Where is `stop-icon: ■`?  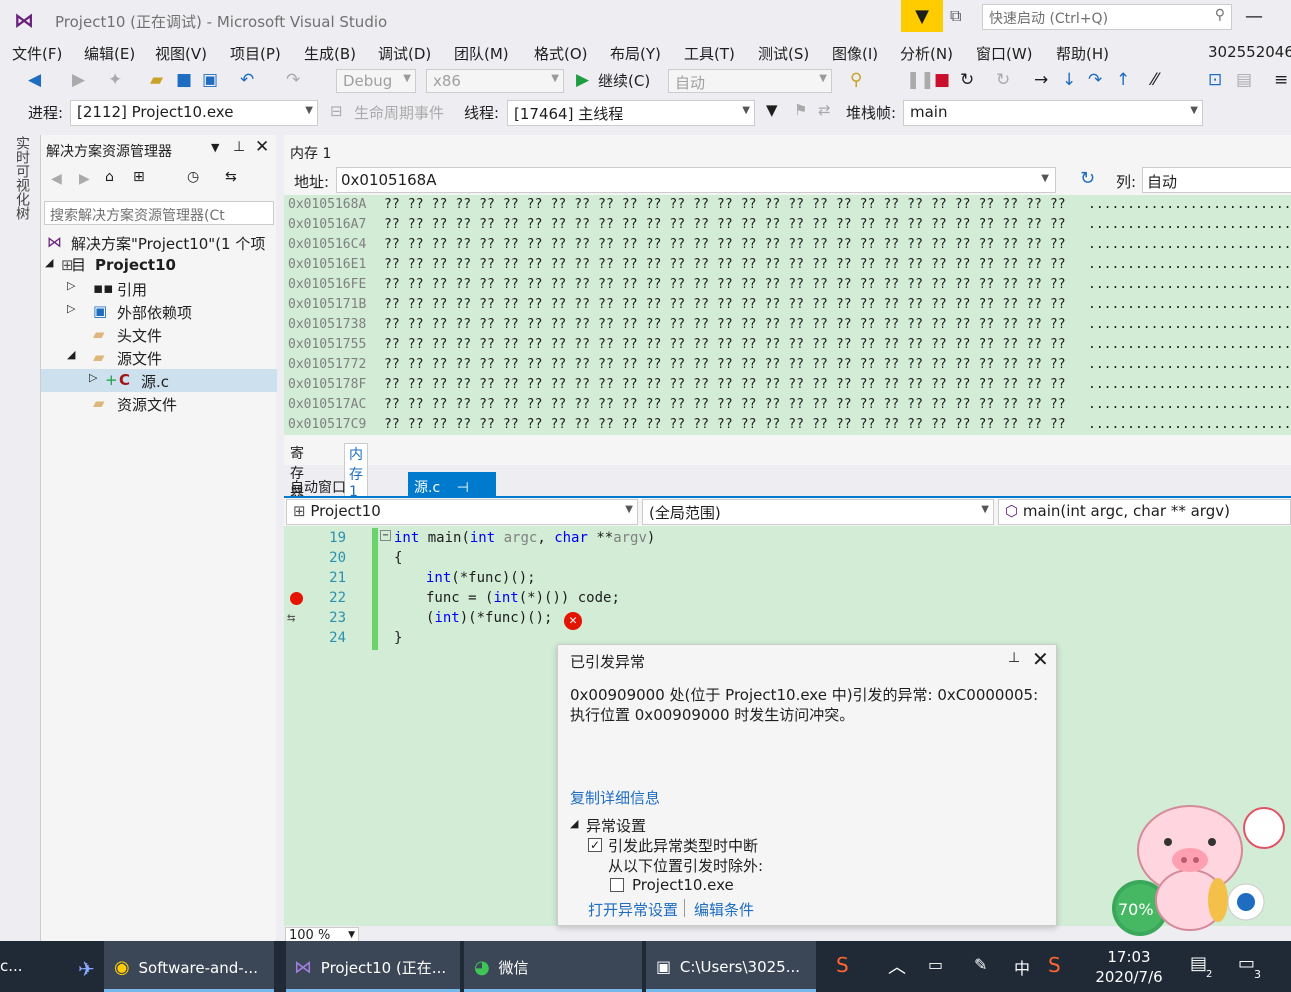
stop-icon: ■ is located at coordinates (942, 80).